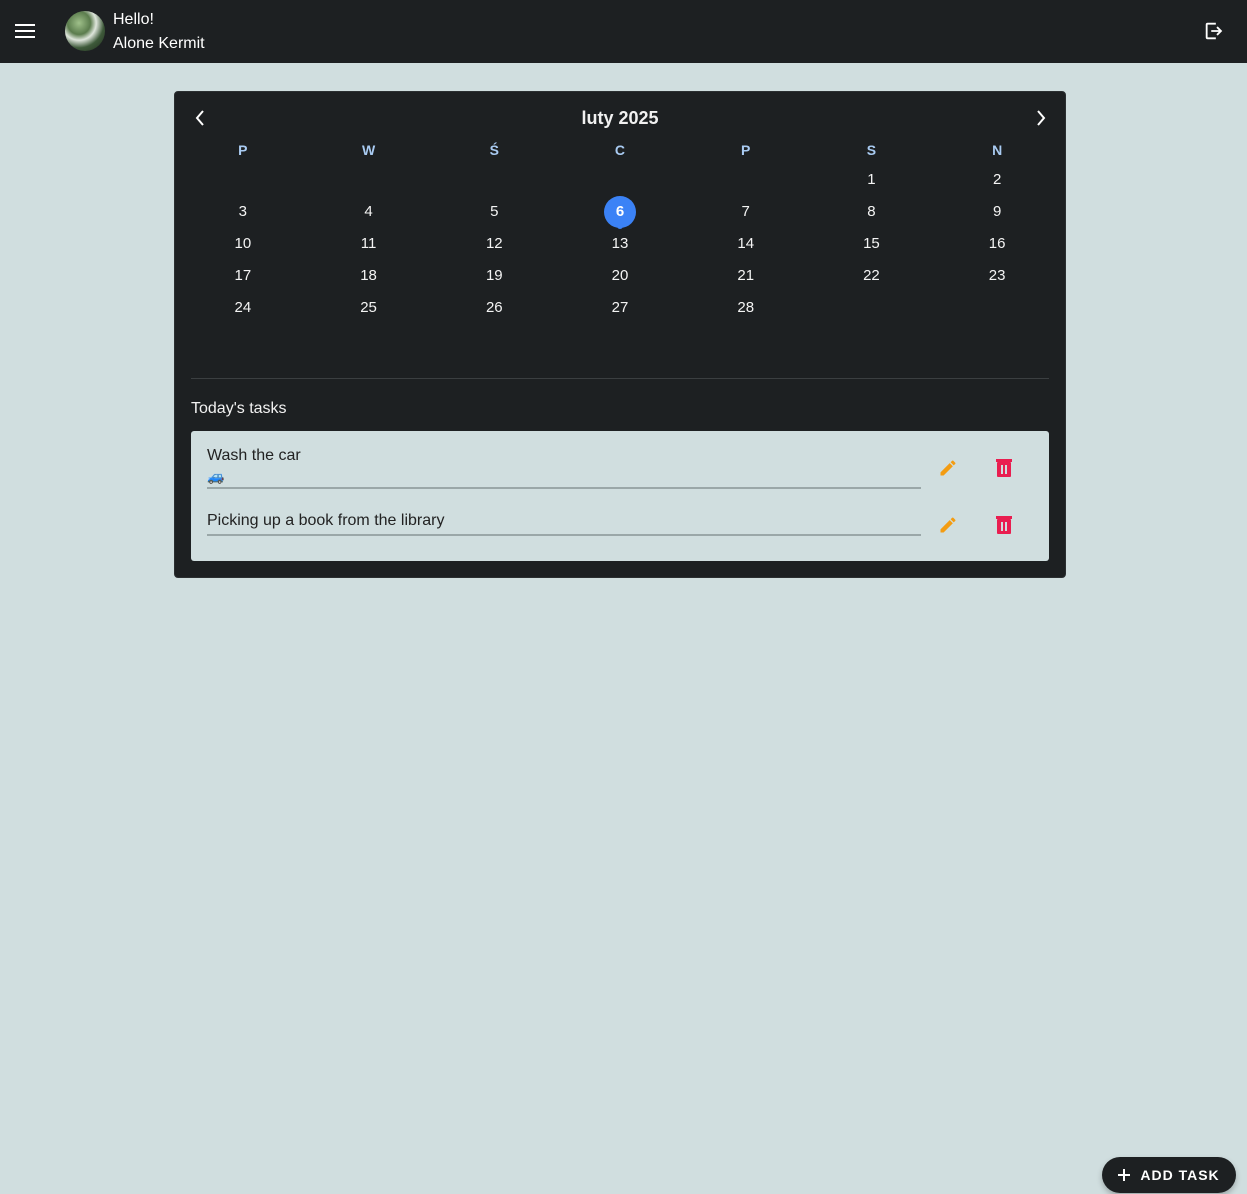  I want to click on day-number: 12, so click(494, 243).